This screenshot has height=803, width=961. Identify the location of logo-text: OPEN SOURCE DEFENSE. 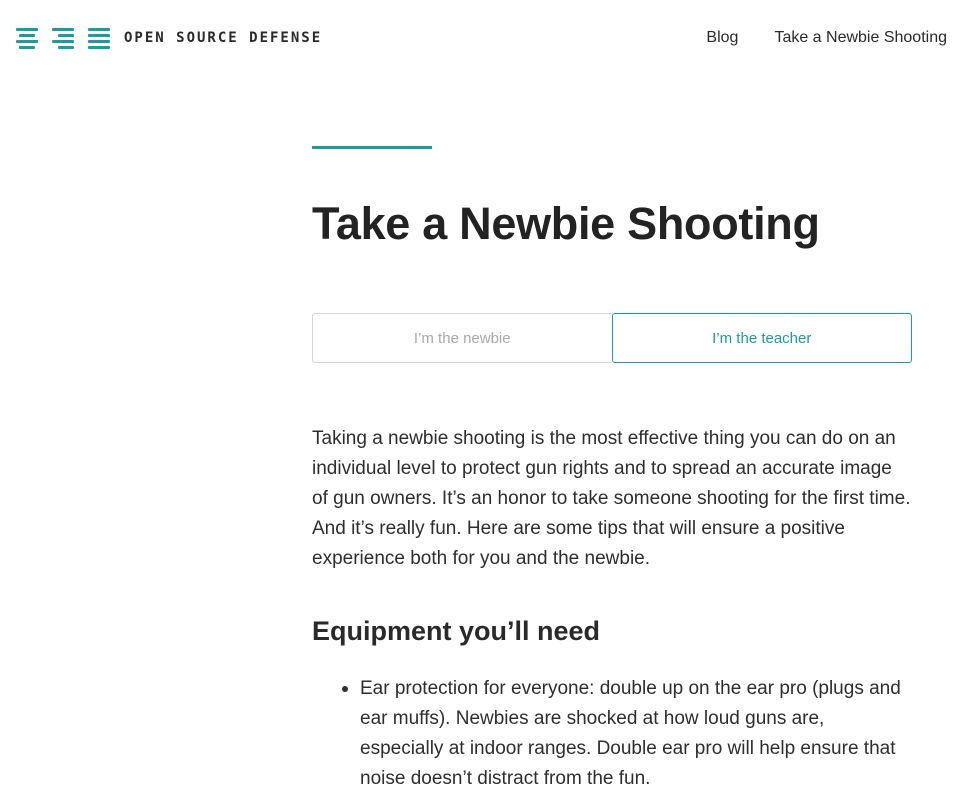
(223, 38).